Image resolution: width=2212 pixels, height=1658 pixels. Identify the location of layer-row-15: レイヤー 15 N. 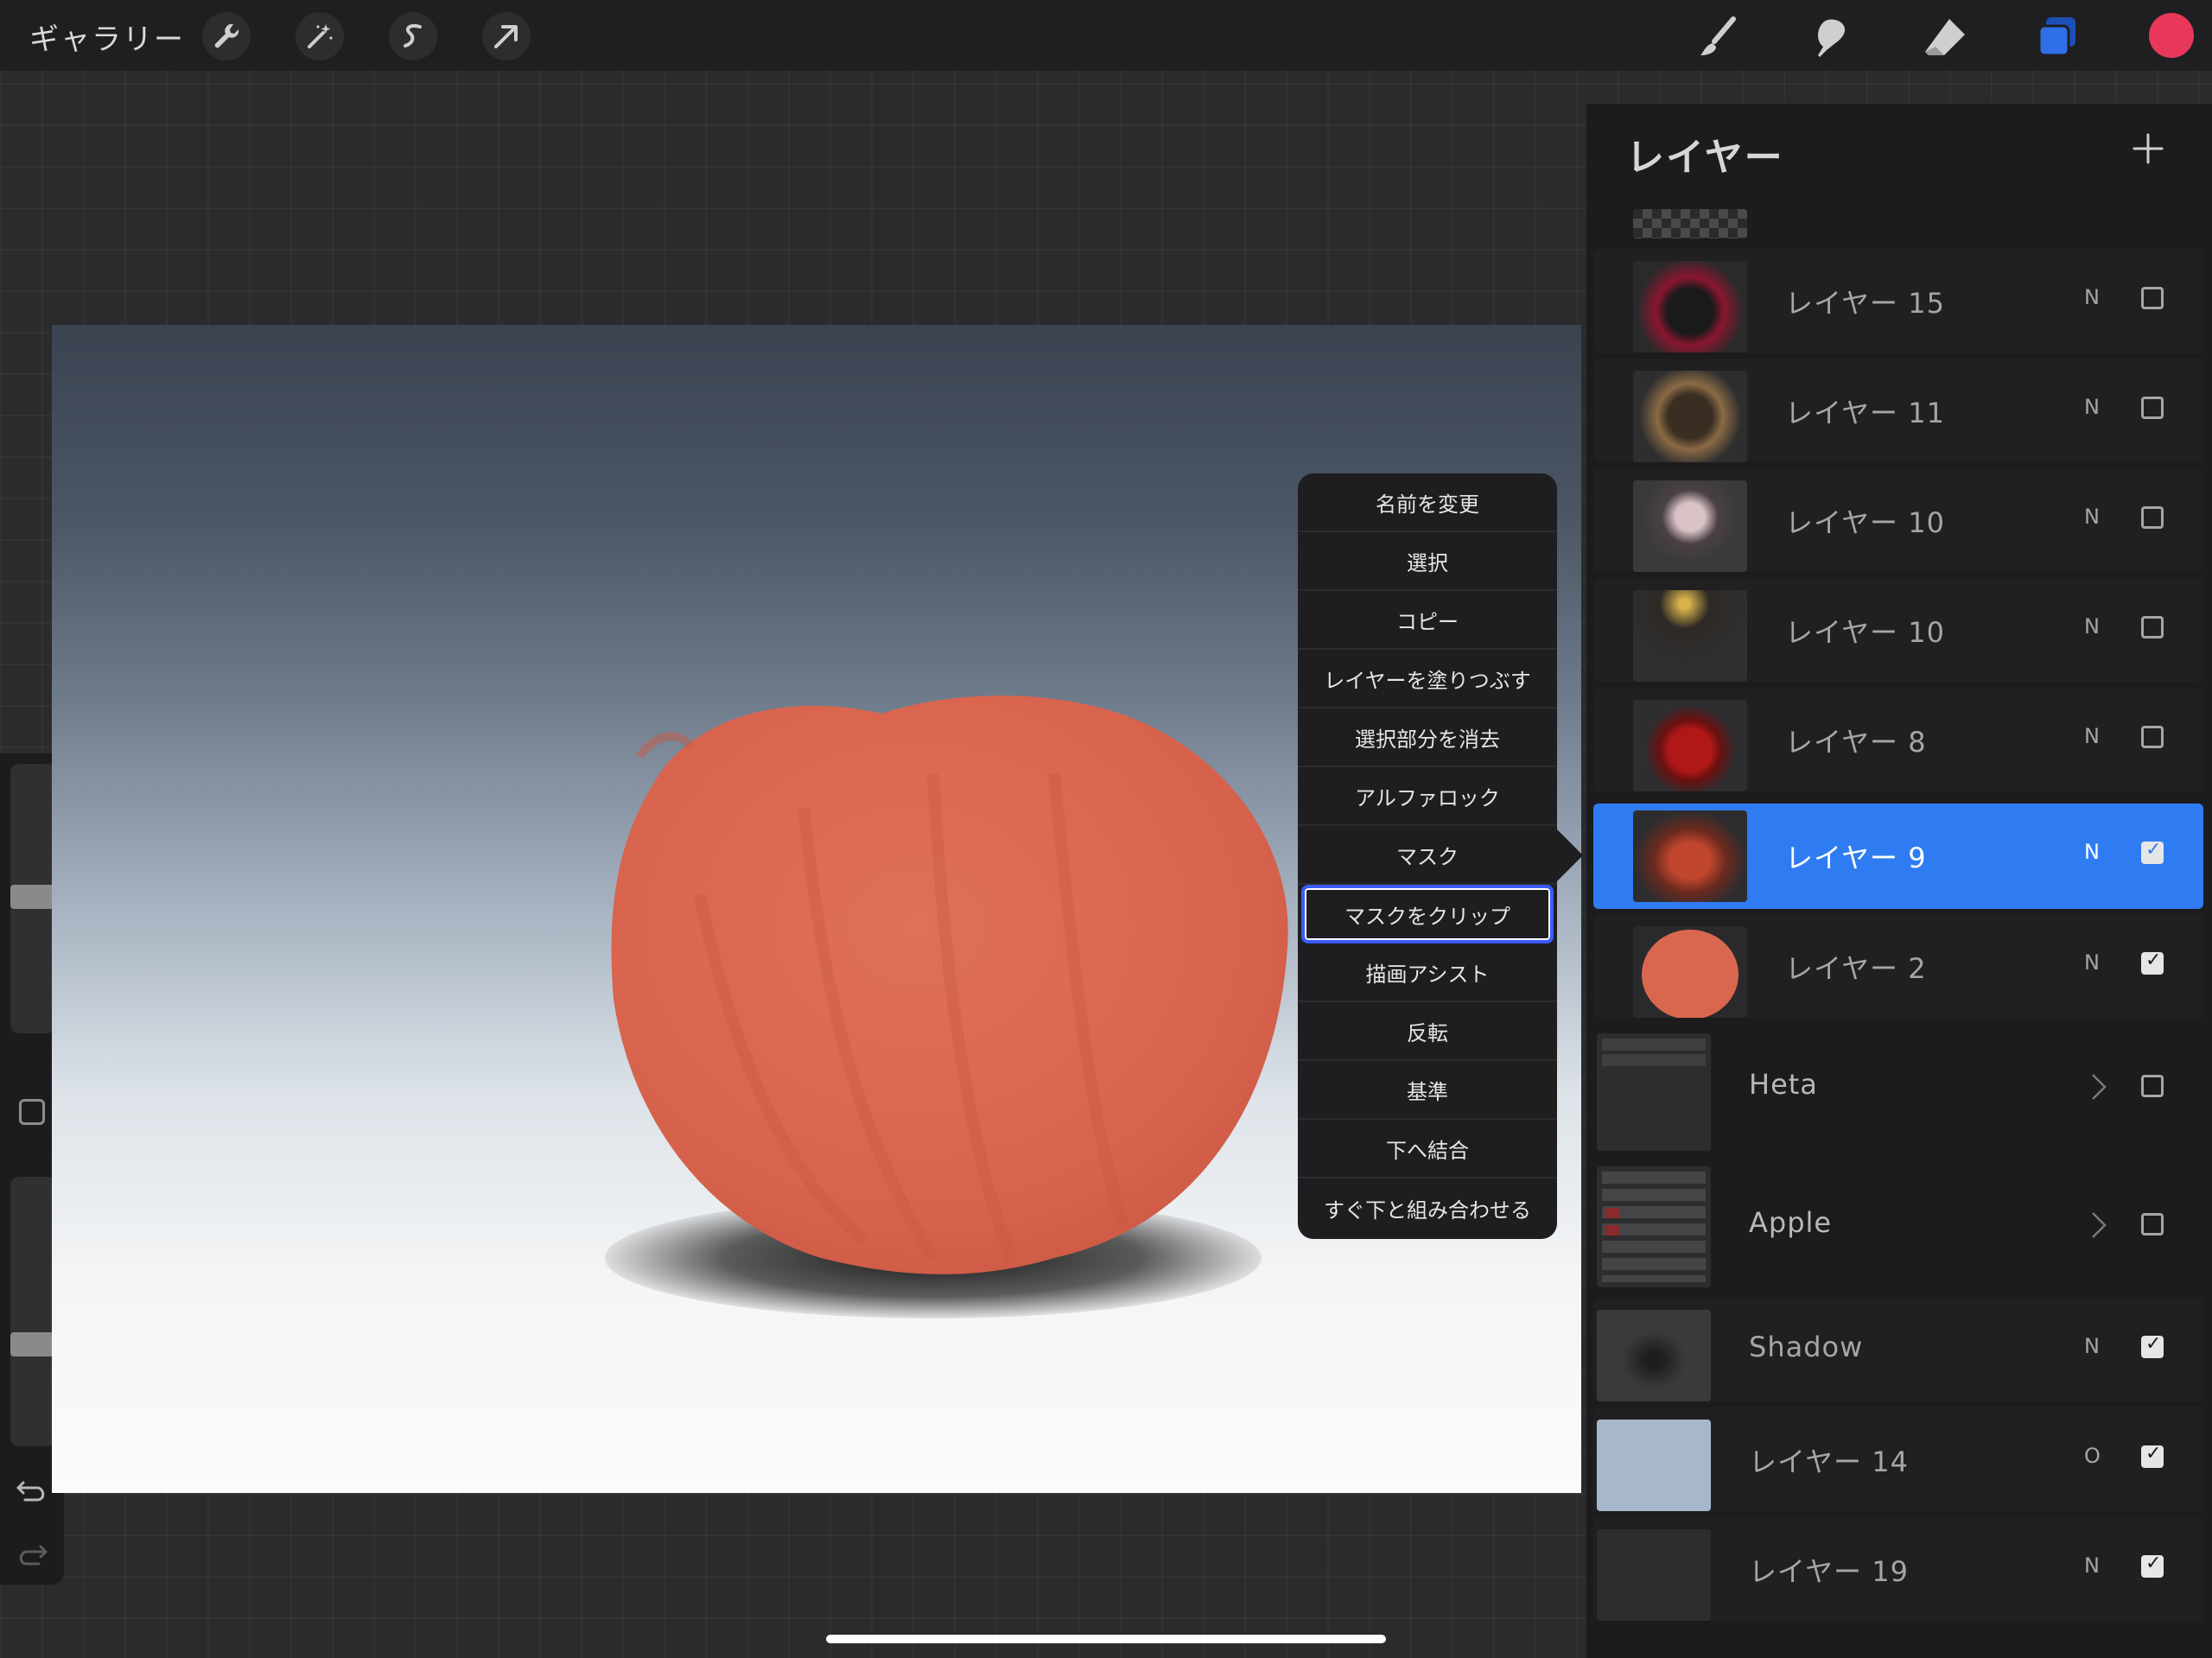
(1898, 301).